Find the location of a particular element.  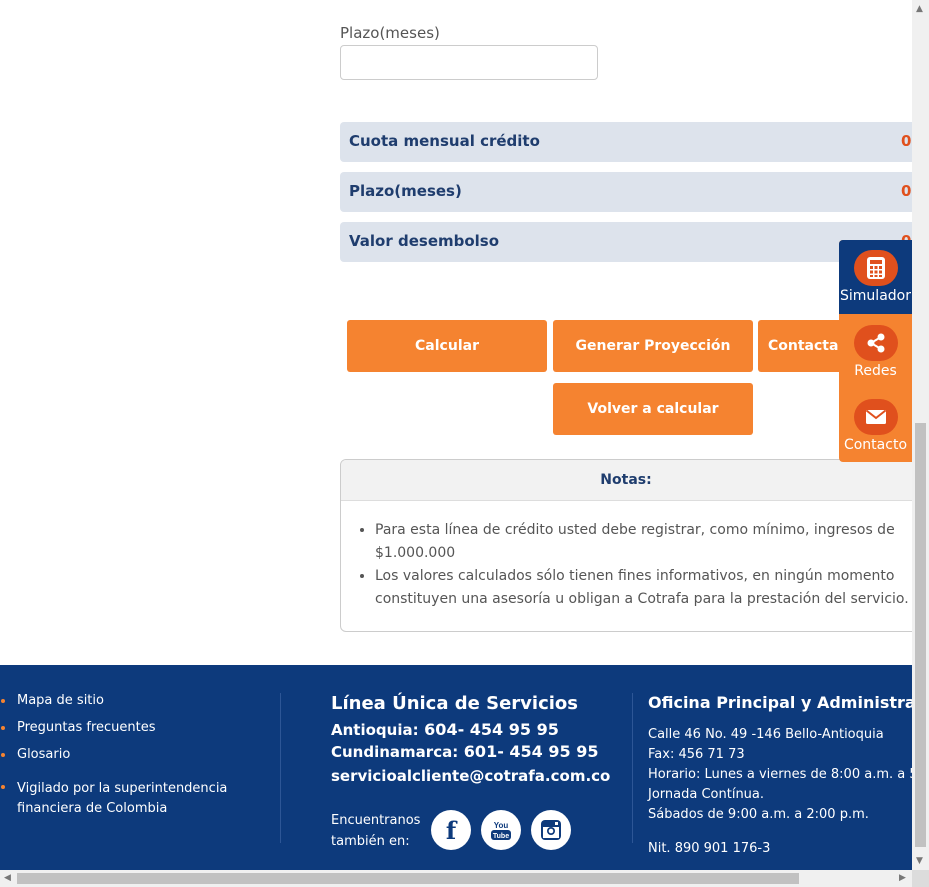

scroll-right-arrow-icon: ▶ is located at coordinates (902, 878).